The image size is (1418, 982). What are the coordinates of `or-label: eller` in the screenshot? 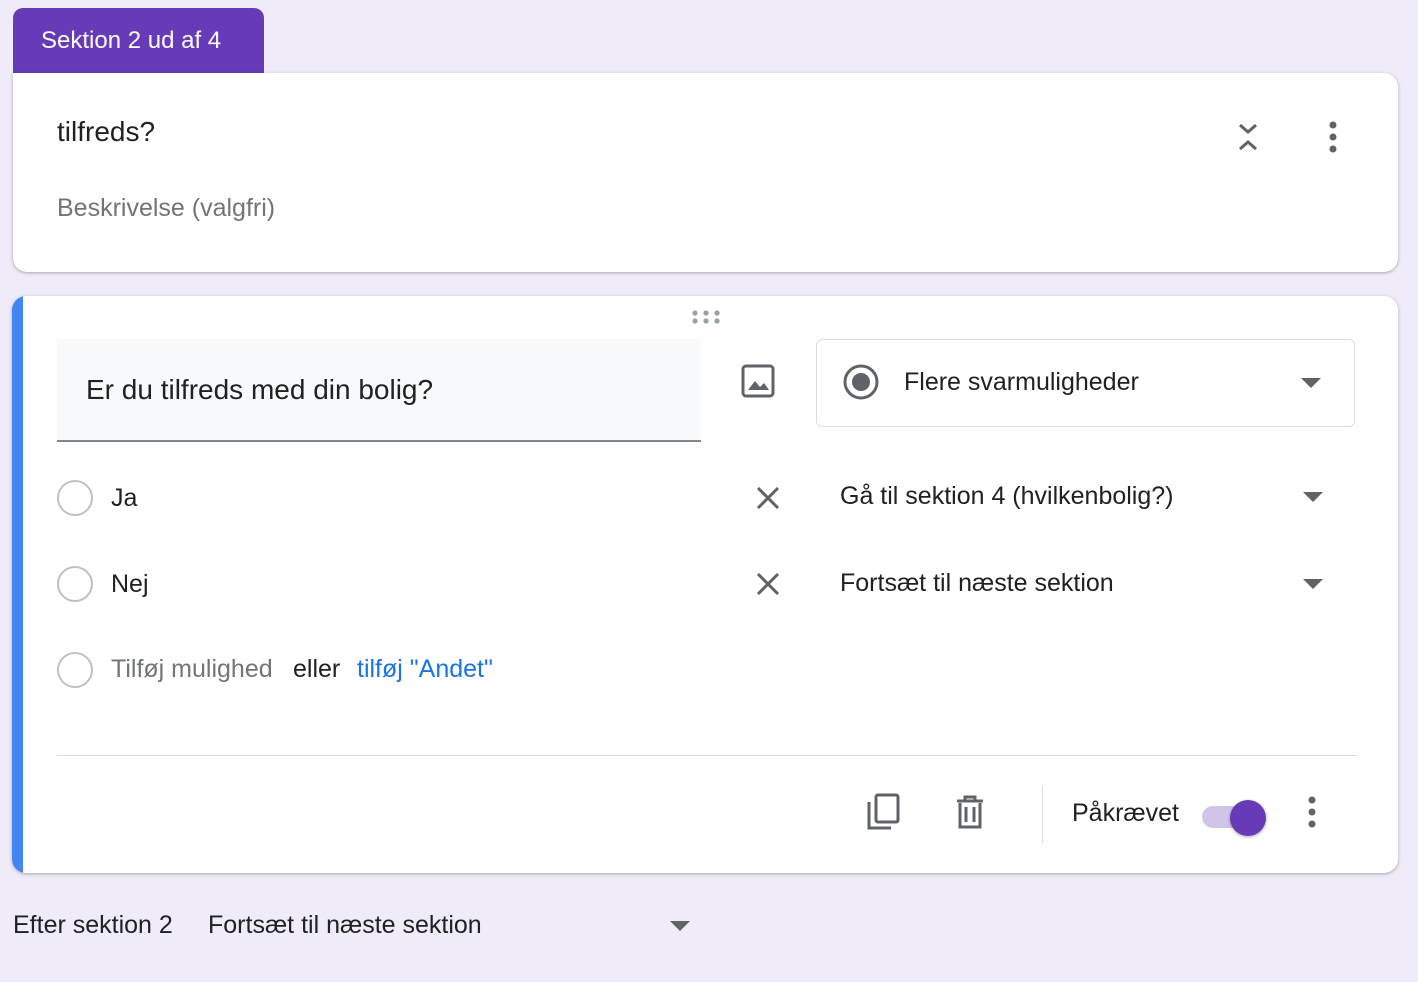 It's located at (317, 669).